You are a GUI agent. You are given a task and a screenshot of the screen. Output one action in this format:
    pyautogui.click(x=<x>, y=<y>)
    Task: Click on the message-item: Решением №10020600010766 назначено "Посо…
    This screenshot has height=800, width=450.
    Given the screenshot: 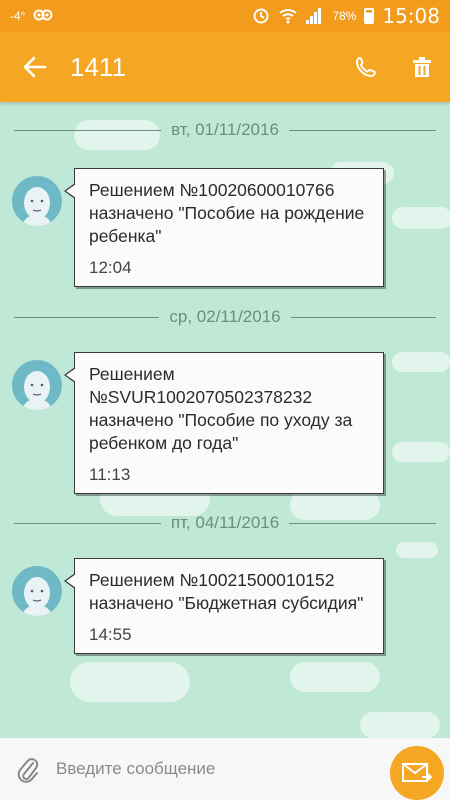 What is the action you would take?
    pyautogui.click(x=202, y=227)
    